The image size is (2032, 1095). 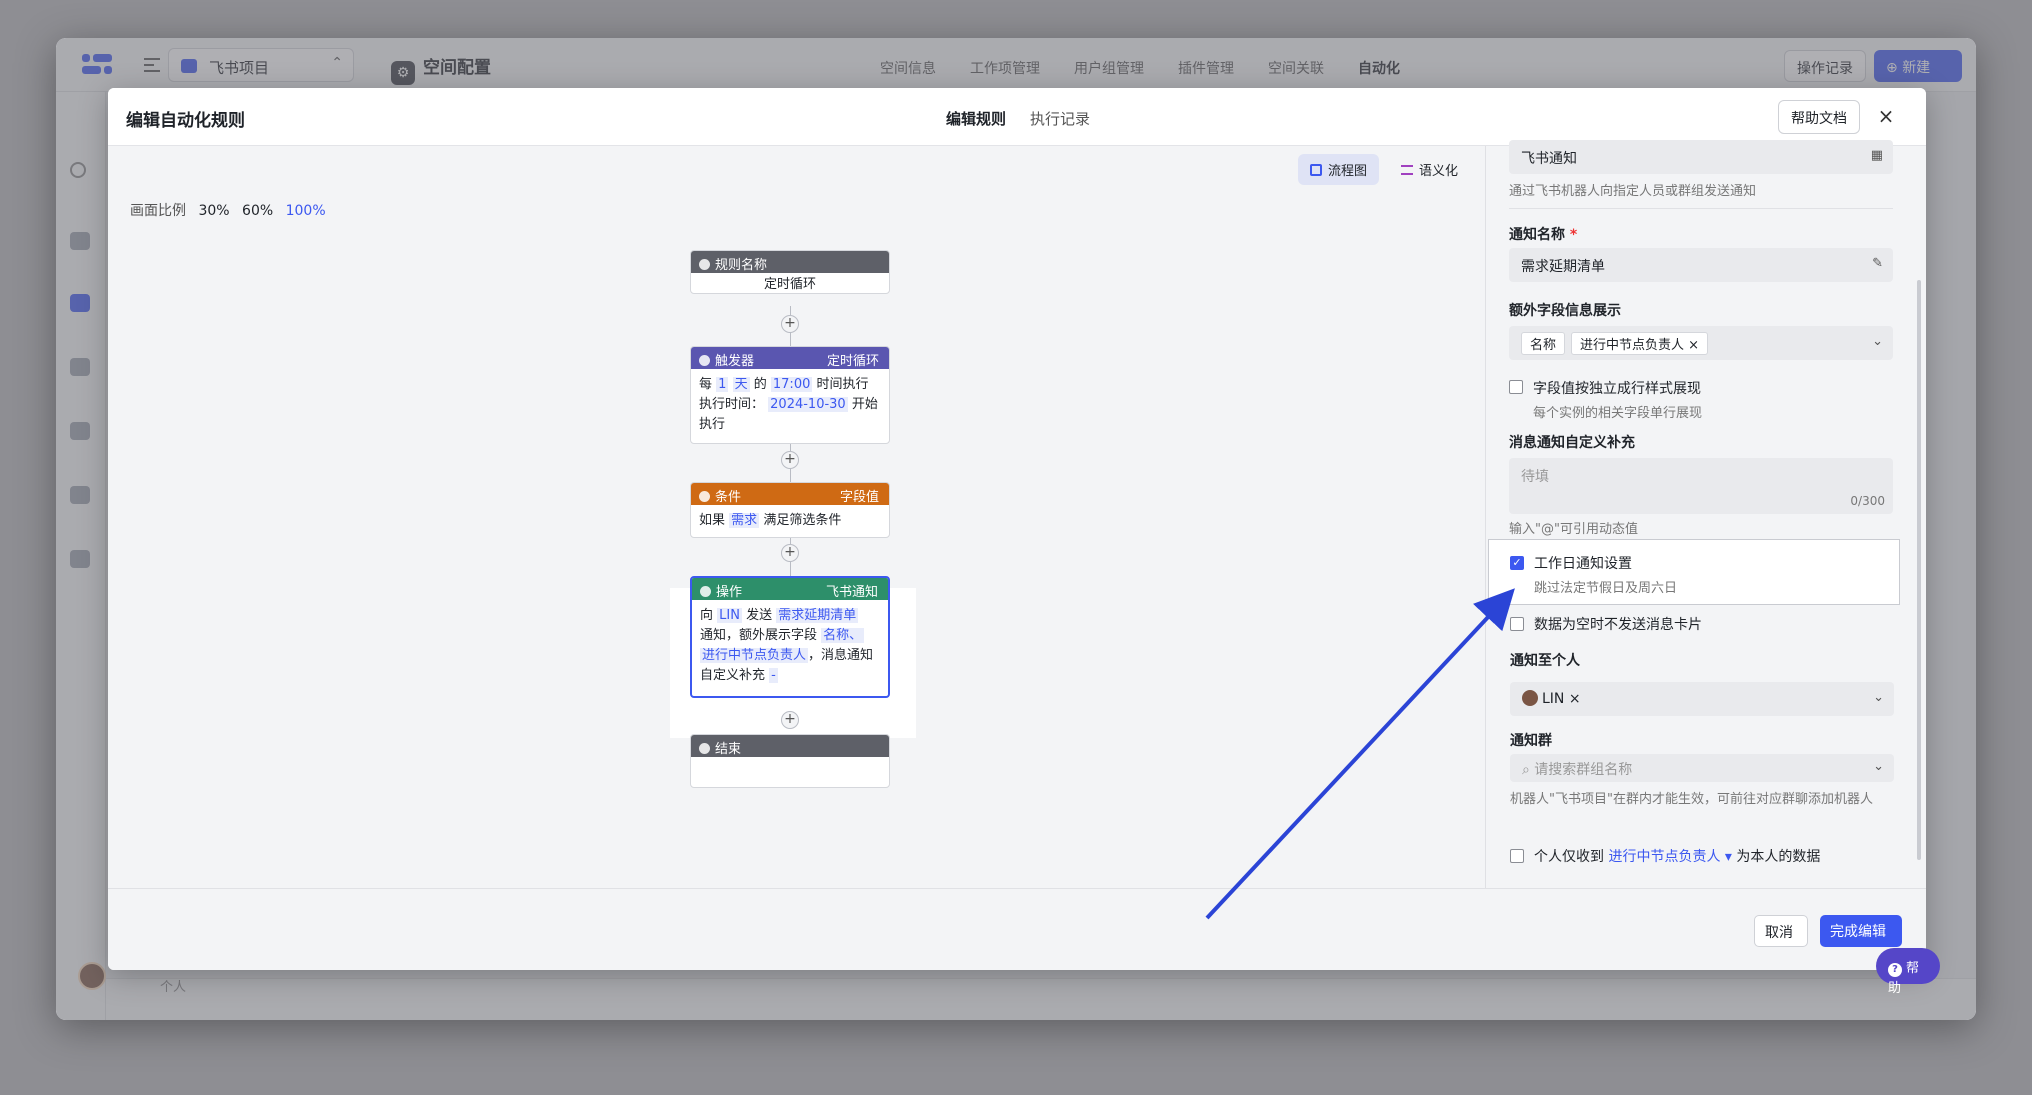 What do you see at coordinates (80, 367) in the screenshot?
I see `favorite-icon` at bounding box center [80, 367].